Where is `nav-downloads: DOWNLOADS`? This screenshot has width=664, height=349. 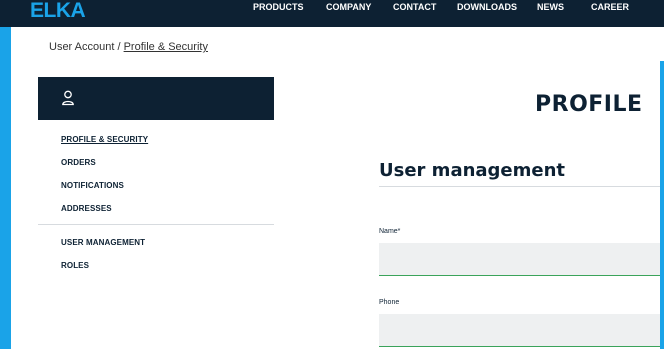
nav-downloads: DOWNLOADS is located at coordinates (487, 7).